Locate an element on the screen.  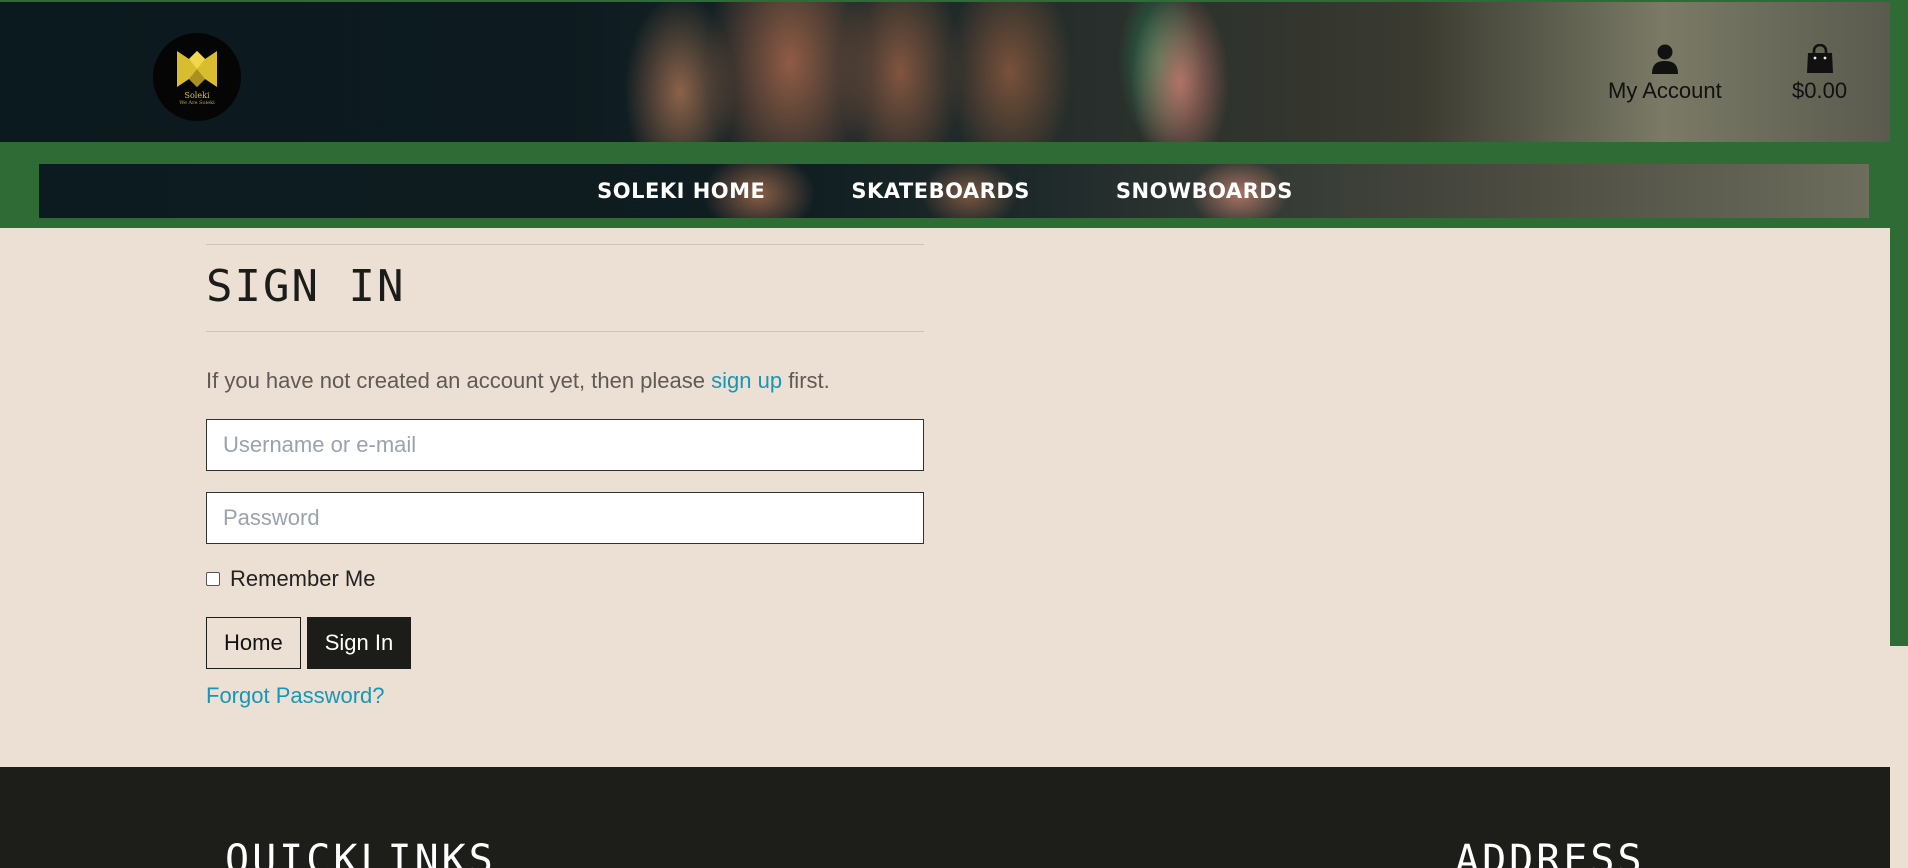
home-button: Home is located at coordinates (253, 643).